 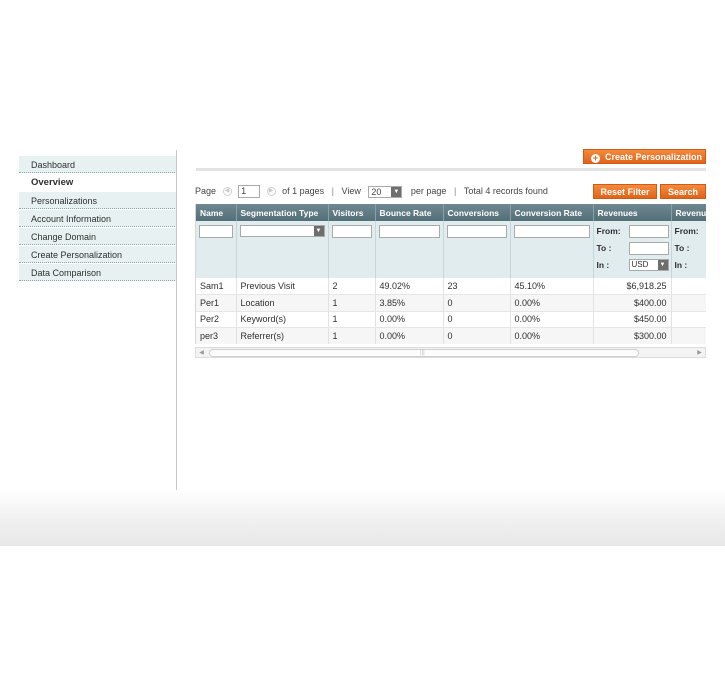 What do you see at coordinates (98, 164) in the screenshot?
I see `sidebar-item-dashboard: Dashboard` at bounding box center [98, 164].